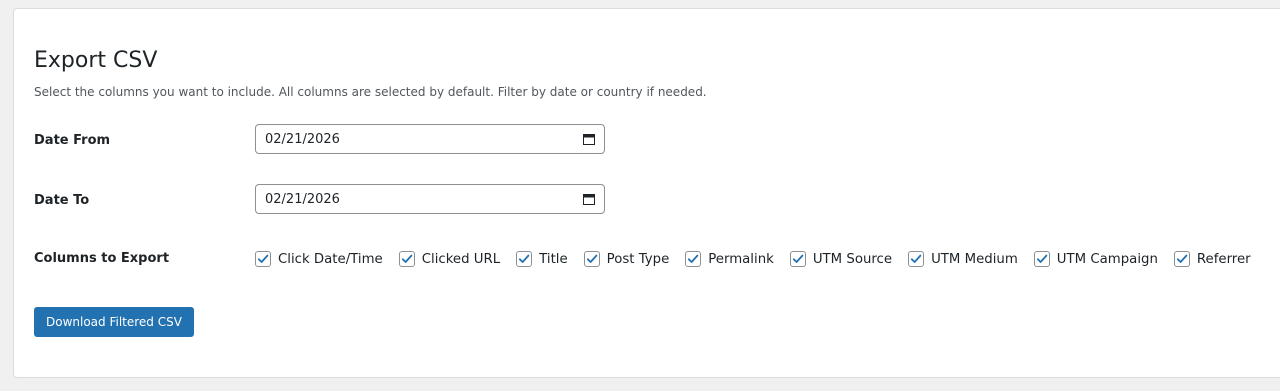 The image size is (1280, 391). What do you see at coordinates (102, 258) in the screenshot?
I see `columns-to-export-label: Columns to Export` at bounding box center [102, 258].